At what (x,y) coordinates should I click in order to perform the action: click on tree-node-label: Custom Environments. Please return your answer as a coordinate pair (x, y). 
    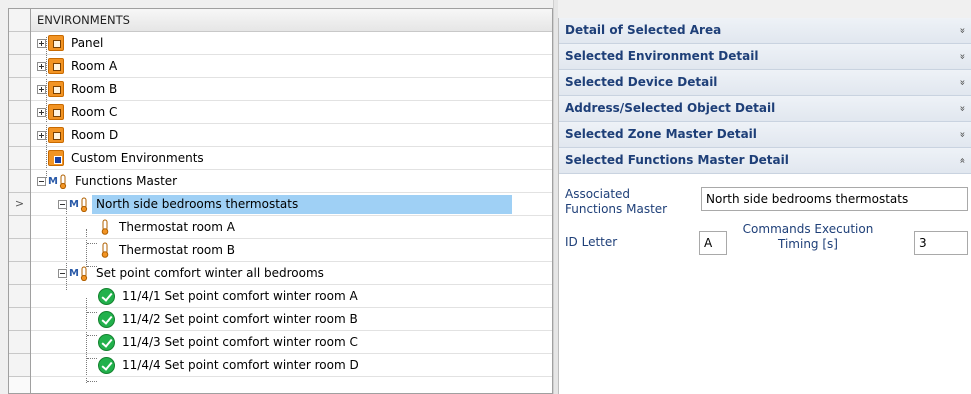
    Looking at the image, I should click on (137, 158).